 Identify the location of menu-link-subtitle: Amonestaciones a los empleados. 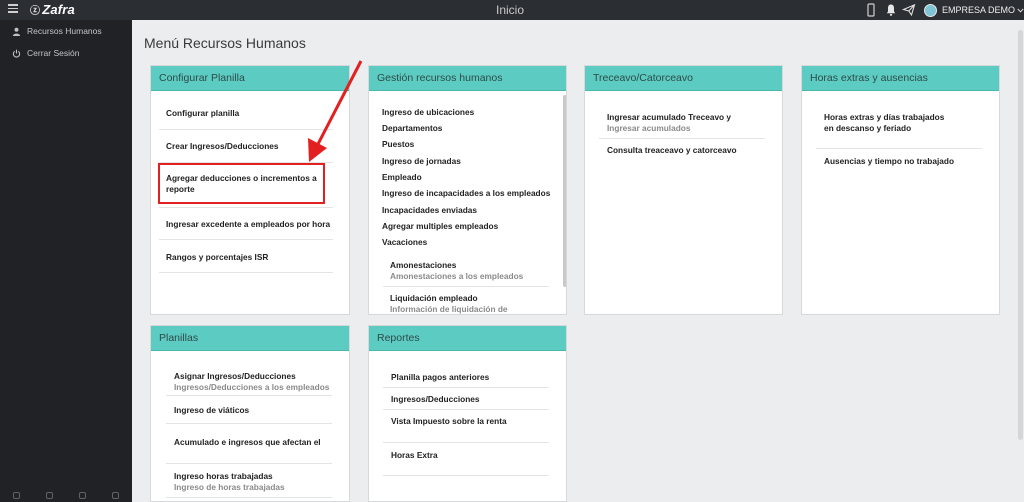
(457, 276).